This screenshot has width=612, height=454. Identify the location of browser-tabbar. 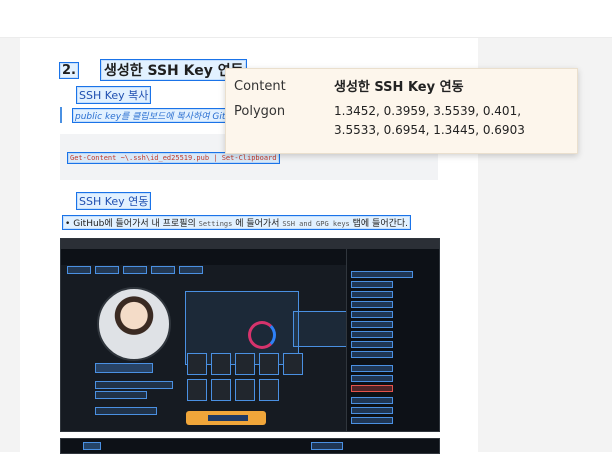
(250, 244).